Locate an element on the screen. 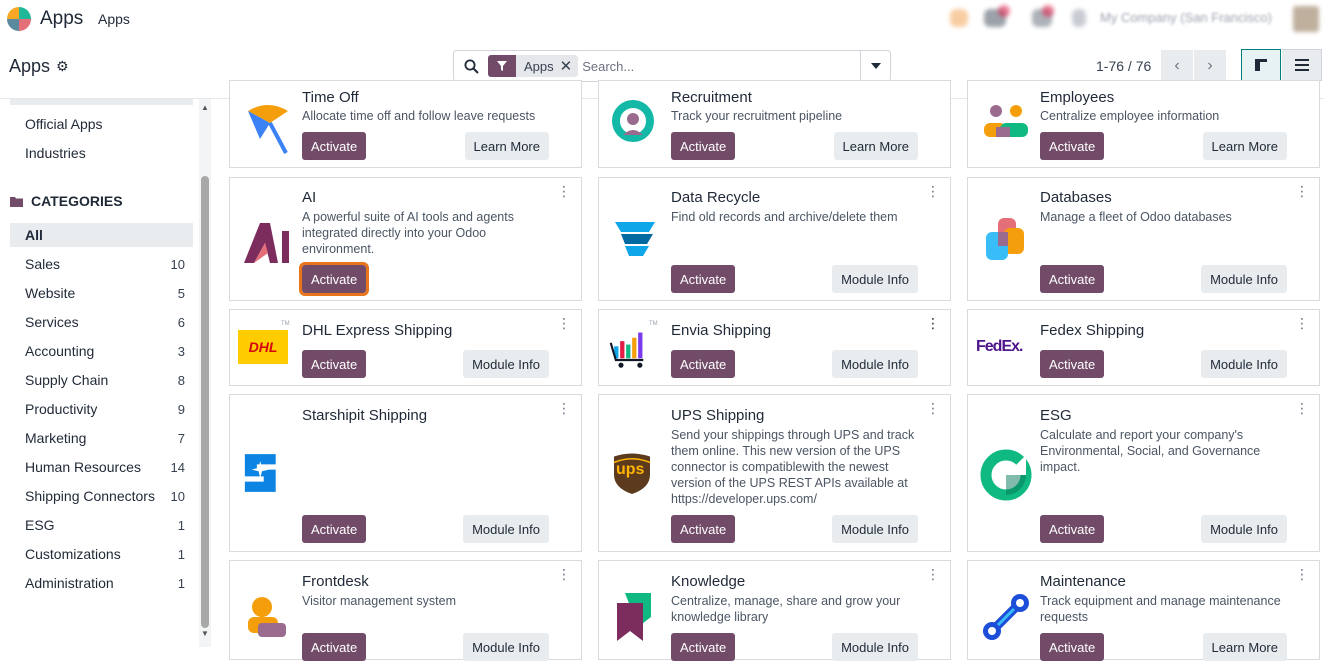 The width and height of the screenshot is (1324, 661). sidebar-item-productivity: Productivity 9 is located at coordinates (101, 409).